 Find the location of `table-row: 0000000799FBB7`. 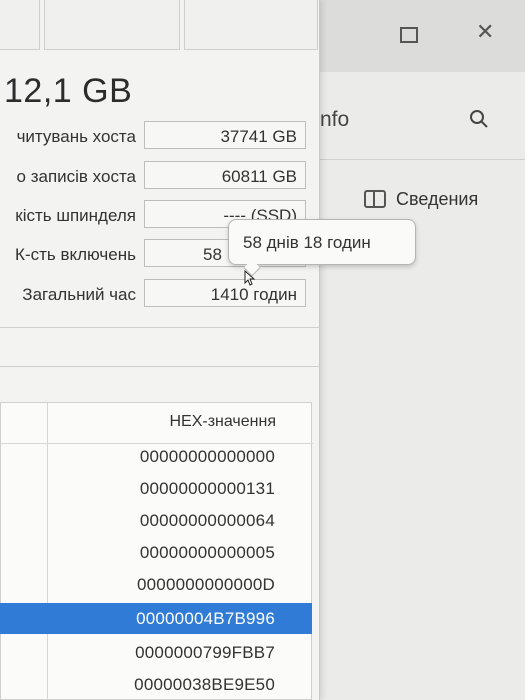

table-row: 0000000799FBB7 is located at coordinates (156, 652).